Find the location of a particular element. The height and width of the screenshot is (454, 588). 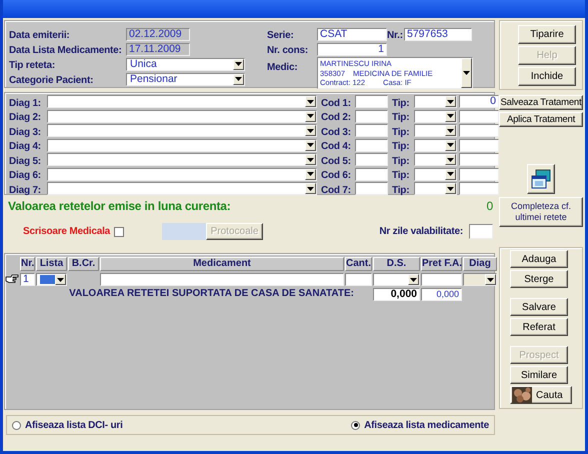

field-label: Serie: is located at coordinates (280, 35).